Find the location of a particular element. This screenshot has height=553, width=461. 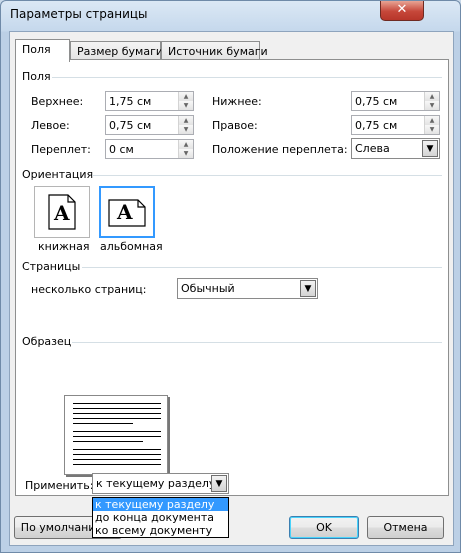

left-margin-value: 0,75 см is located at coordinates (130, 125).